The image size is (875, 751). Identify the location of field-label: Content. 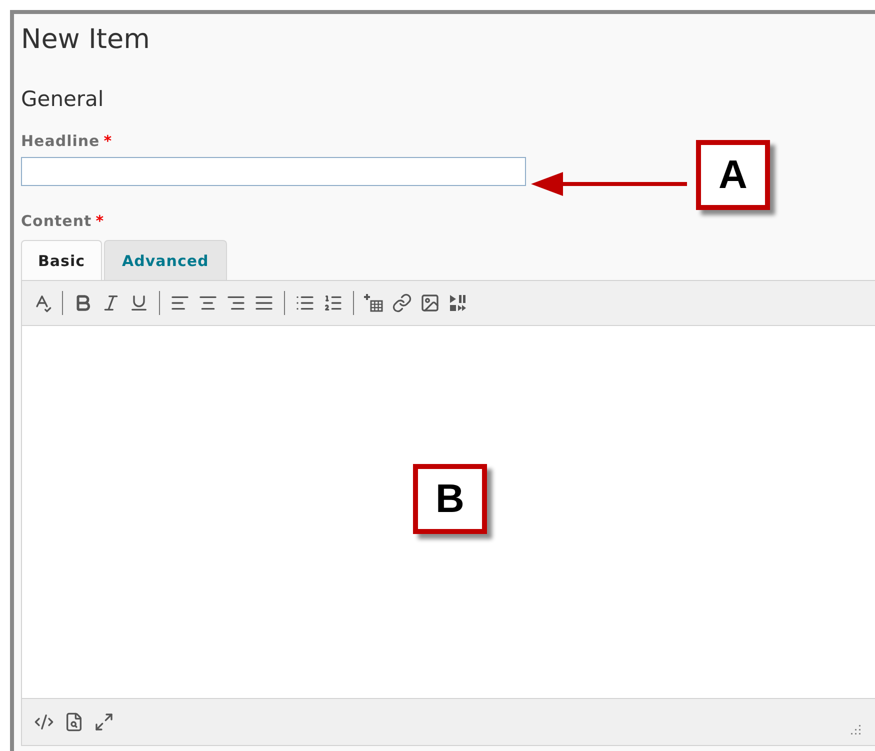
(56, 221).